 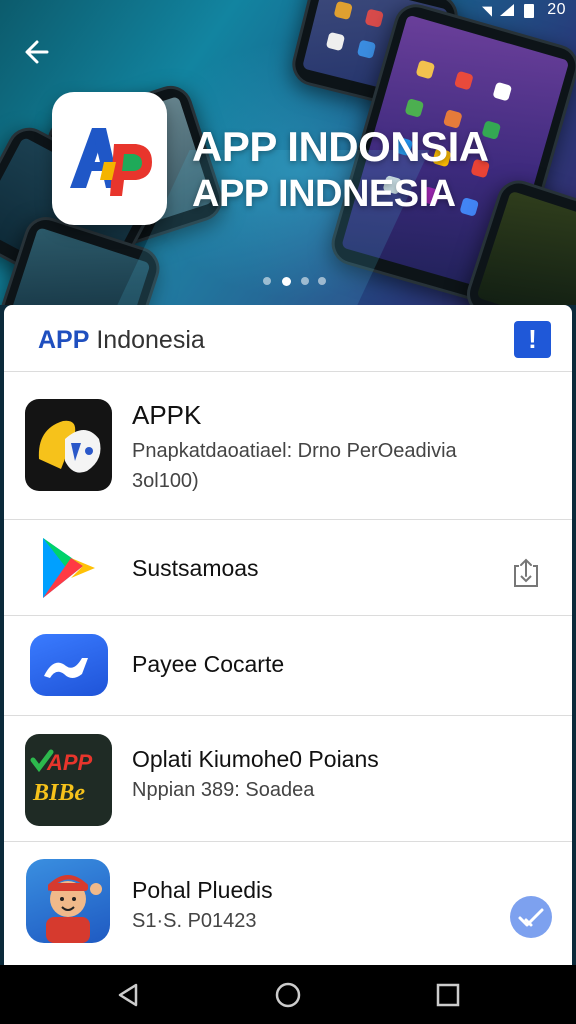 What do you see at coordinates (69, 762) in the screenshot?
I see `app-bibe-logo-text: APP` at bounding box center [69, 762].